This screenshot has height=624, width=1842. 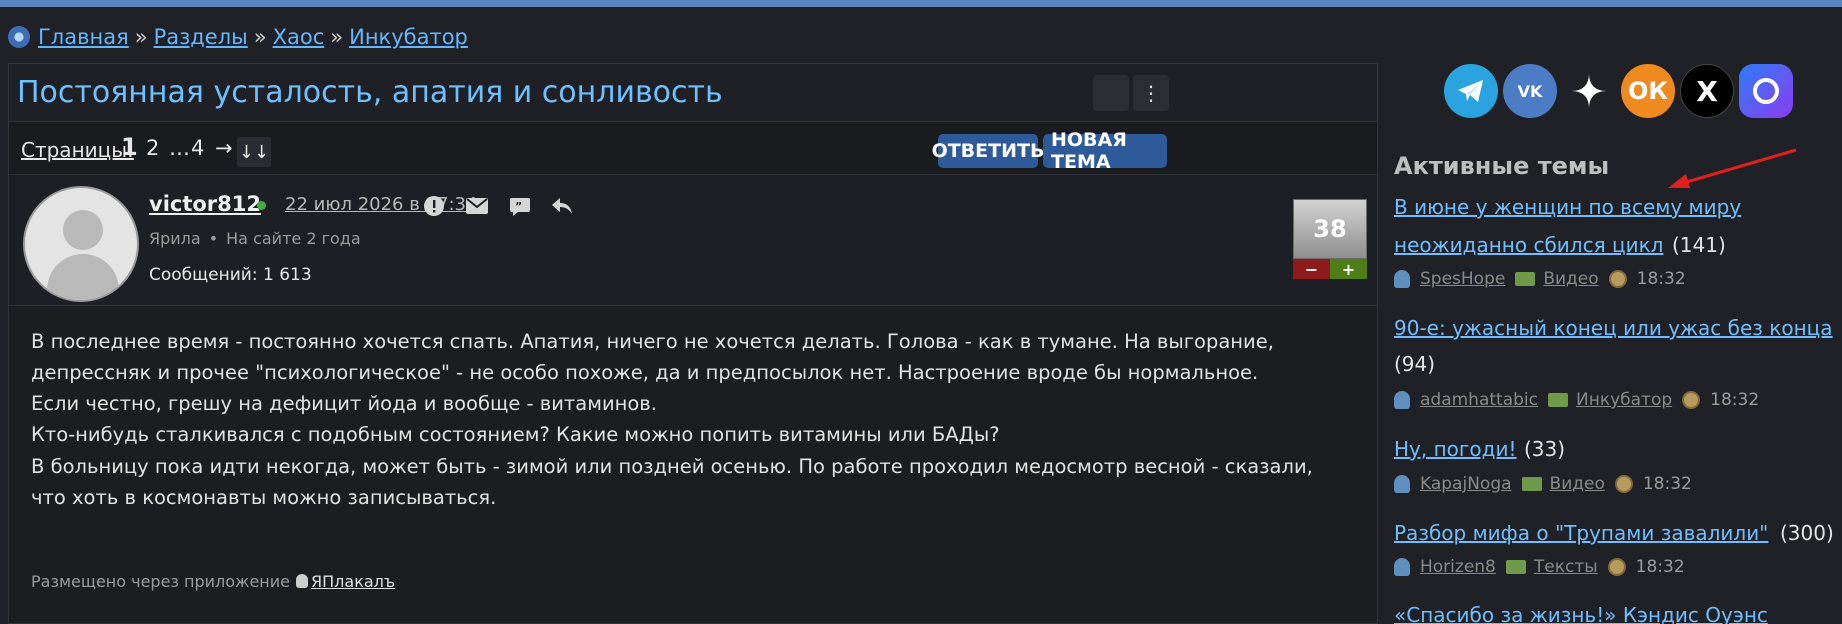 I want to click on topic-meta: adamhattabic Инкубатор 18:32, so click(x=1576, y=400).